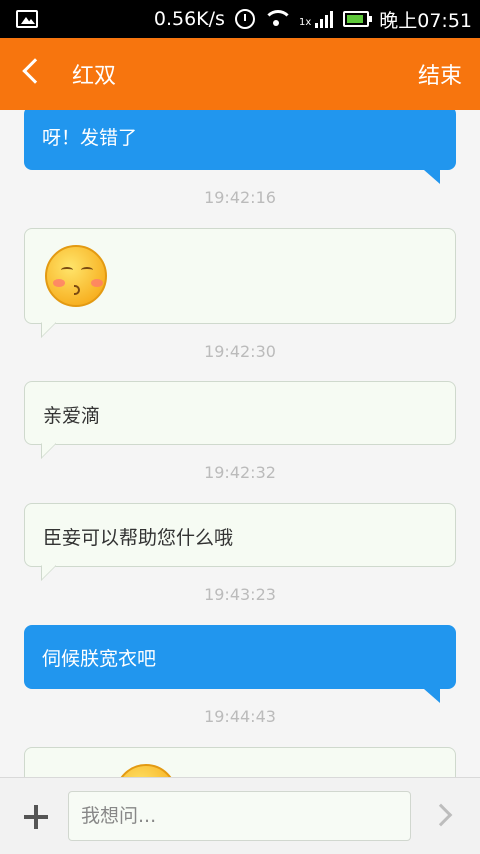  I want to click on battery-icon, so click(358, 19).